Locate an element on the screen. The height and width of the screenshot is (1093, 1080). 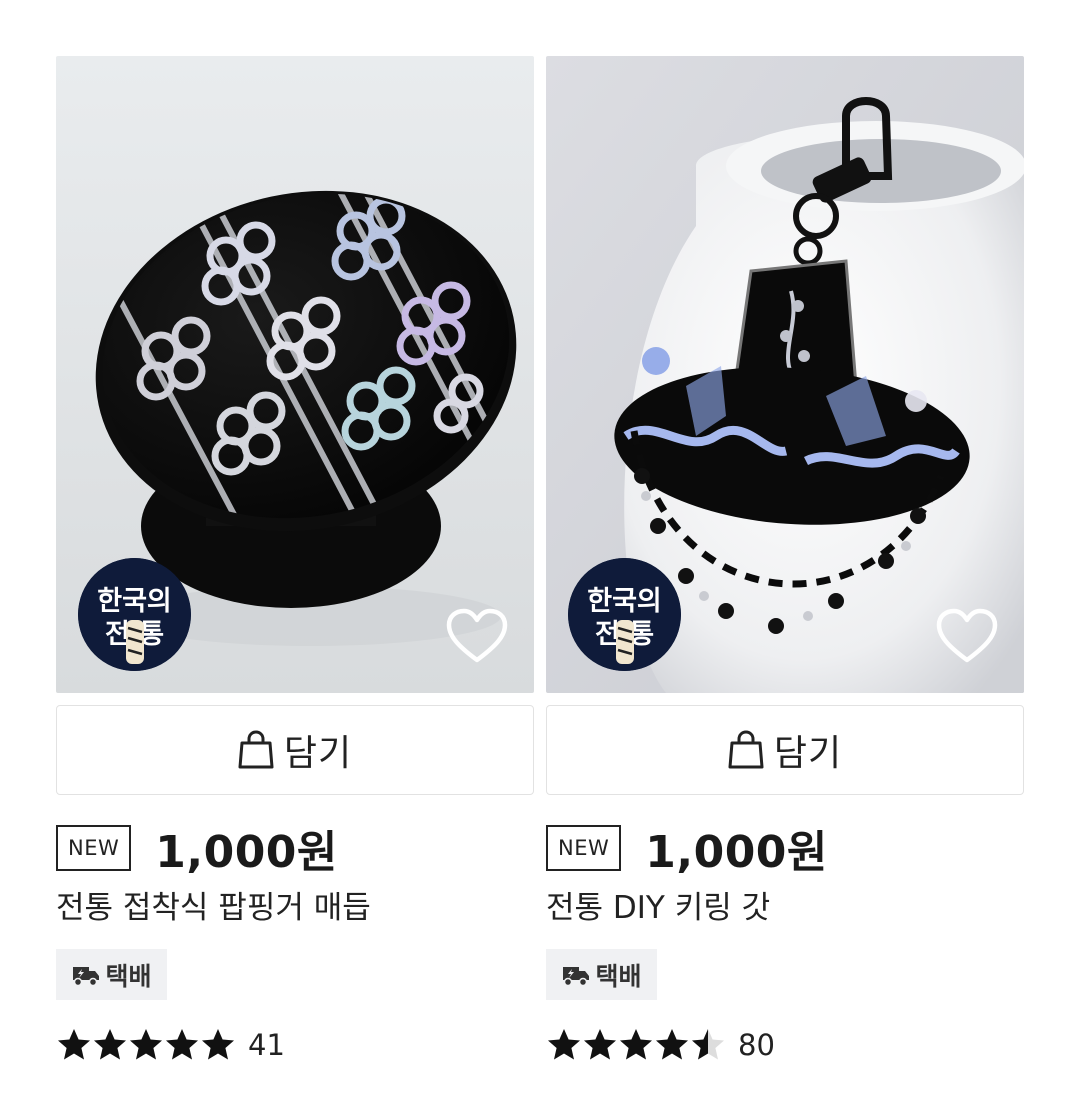
rating-row: 80 is located at coordinates (660, 1045).